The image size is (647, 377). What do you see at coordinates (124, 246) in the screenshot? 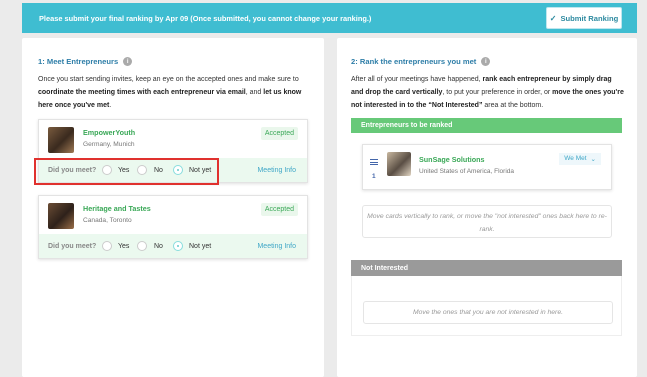
I see `radio-yes-label: Yes` at bounding box center [124, 246].